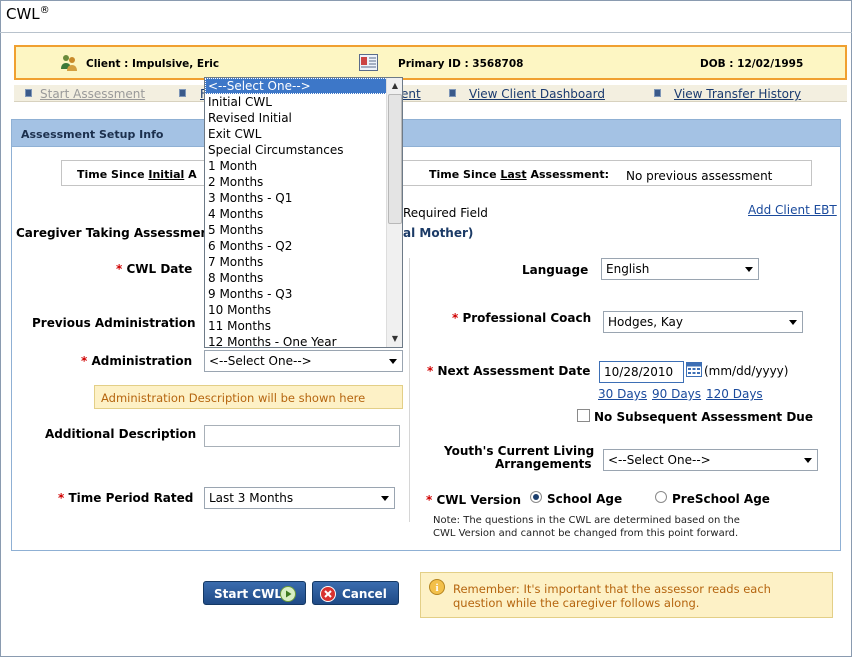 Image resolution: width=852 pixels, height=657 pixels. Describe the element at coordinates (303, 182) in the screenshot. I see `dropdown-option: 2 Months` at that location.